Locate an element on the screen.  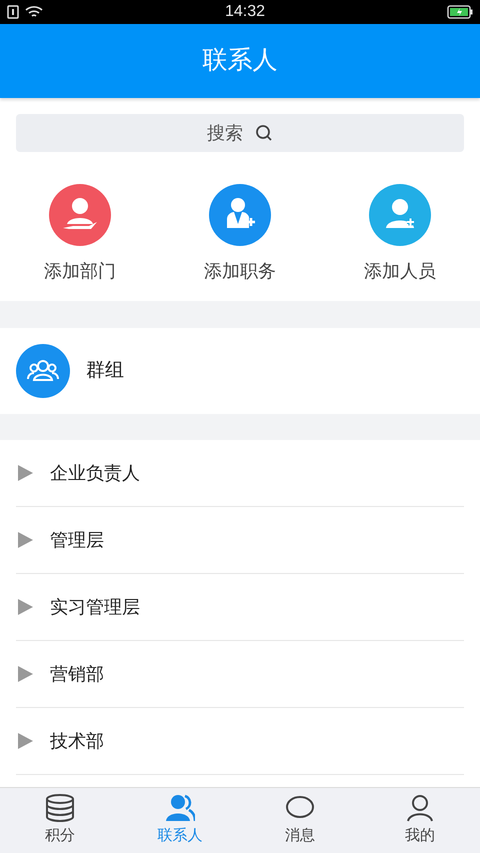
add-action-button: 添加职务 is located at coordinates (240, 234).